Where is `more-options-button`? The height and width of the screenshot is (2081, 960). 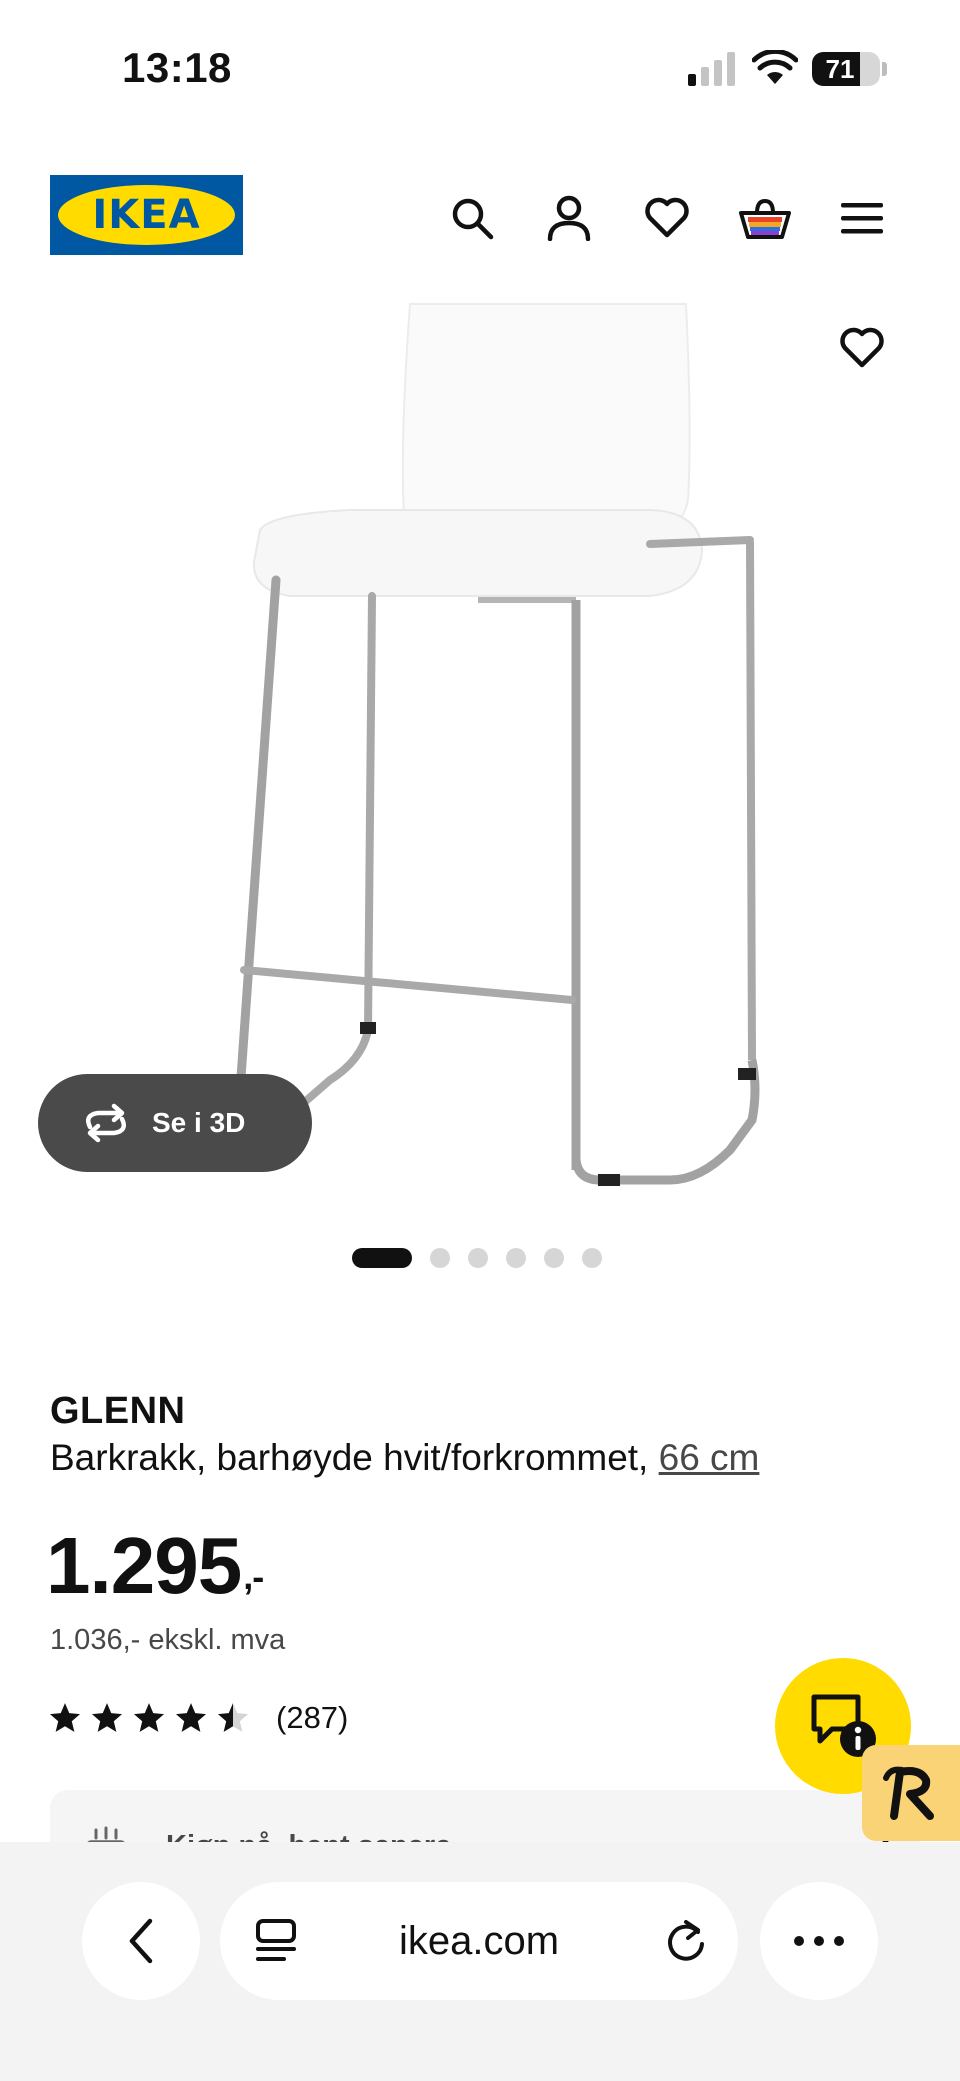 more-options-button is located at coordinates (819, 1941).